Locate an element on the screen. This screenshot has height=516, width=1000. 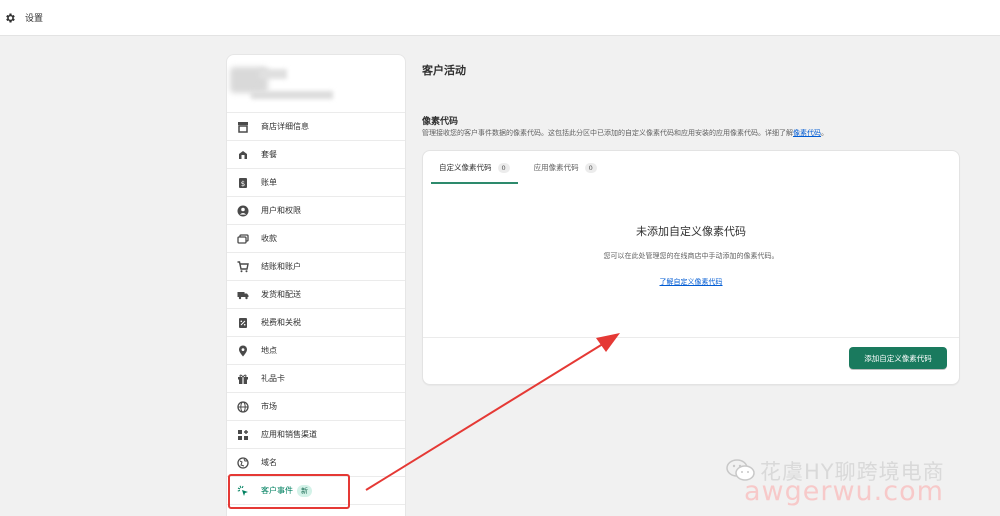
store-name-blurred is located at coordinates (273, 74).